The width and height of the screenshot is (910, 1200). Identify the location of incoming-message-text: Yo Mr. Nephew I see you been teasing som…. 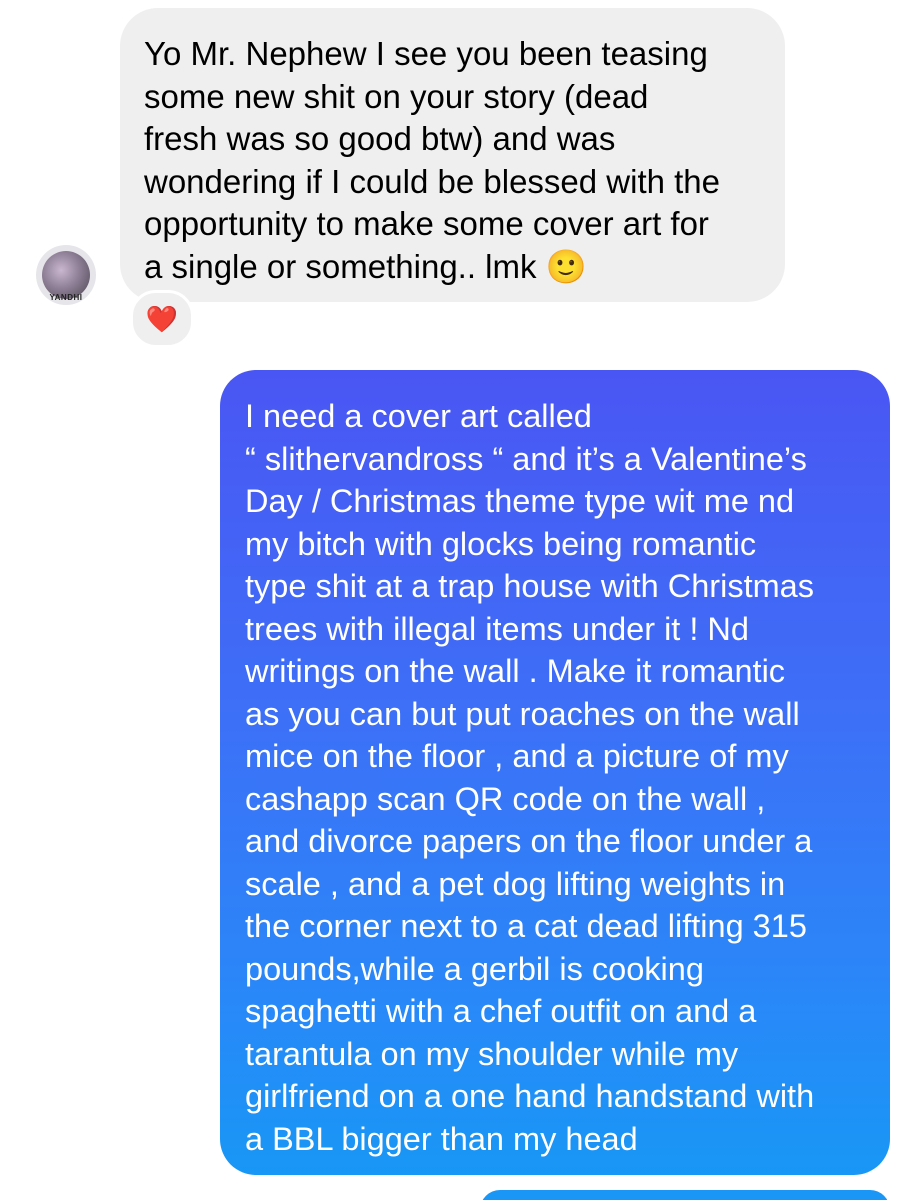
(432, 160).